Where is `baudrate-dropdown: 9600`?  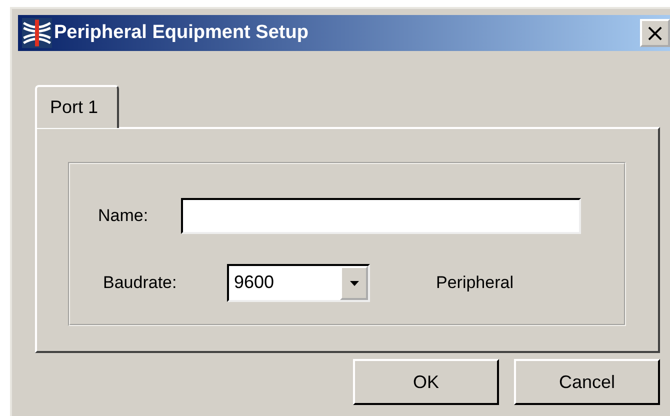 baudrate-dropdown: 9600 is located at coordinates (298, 283).